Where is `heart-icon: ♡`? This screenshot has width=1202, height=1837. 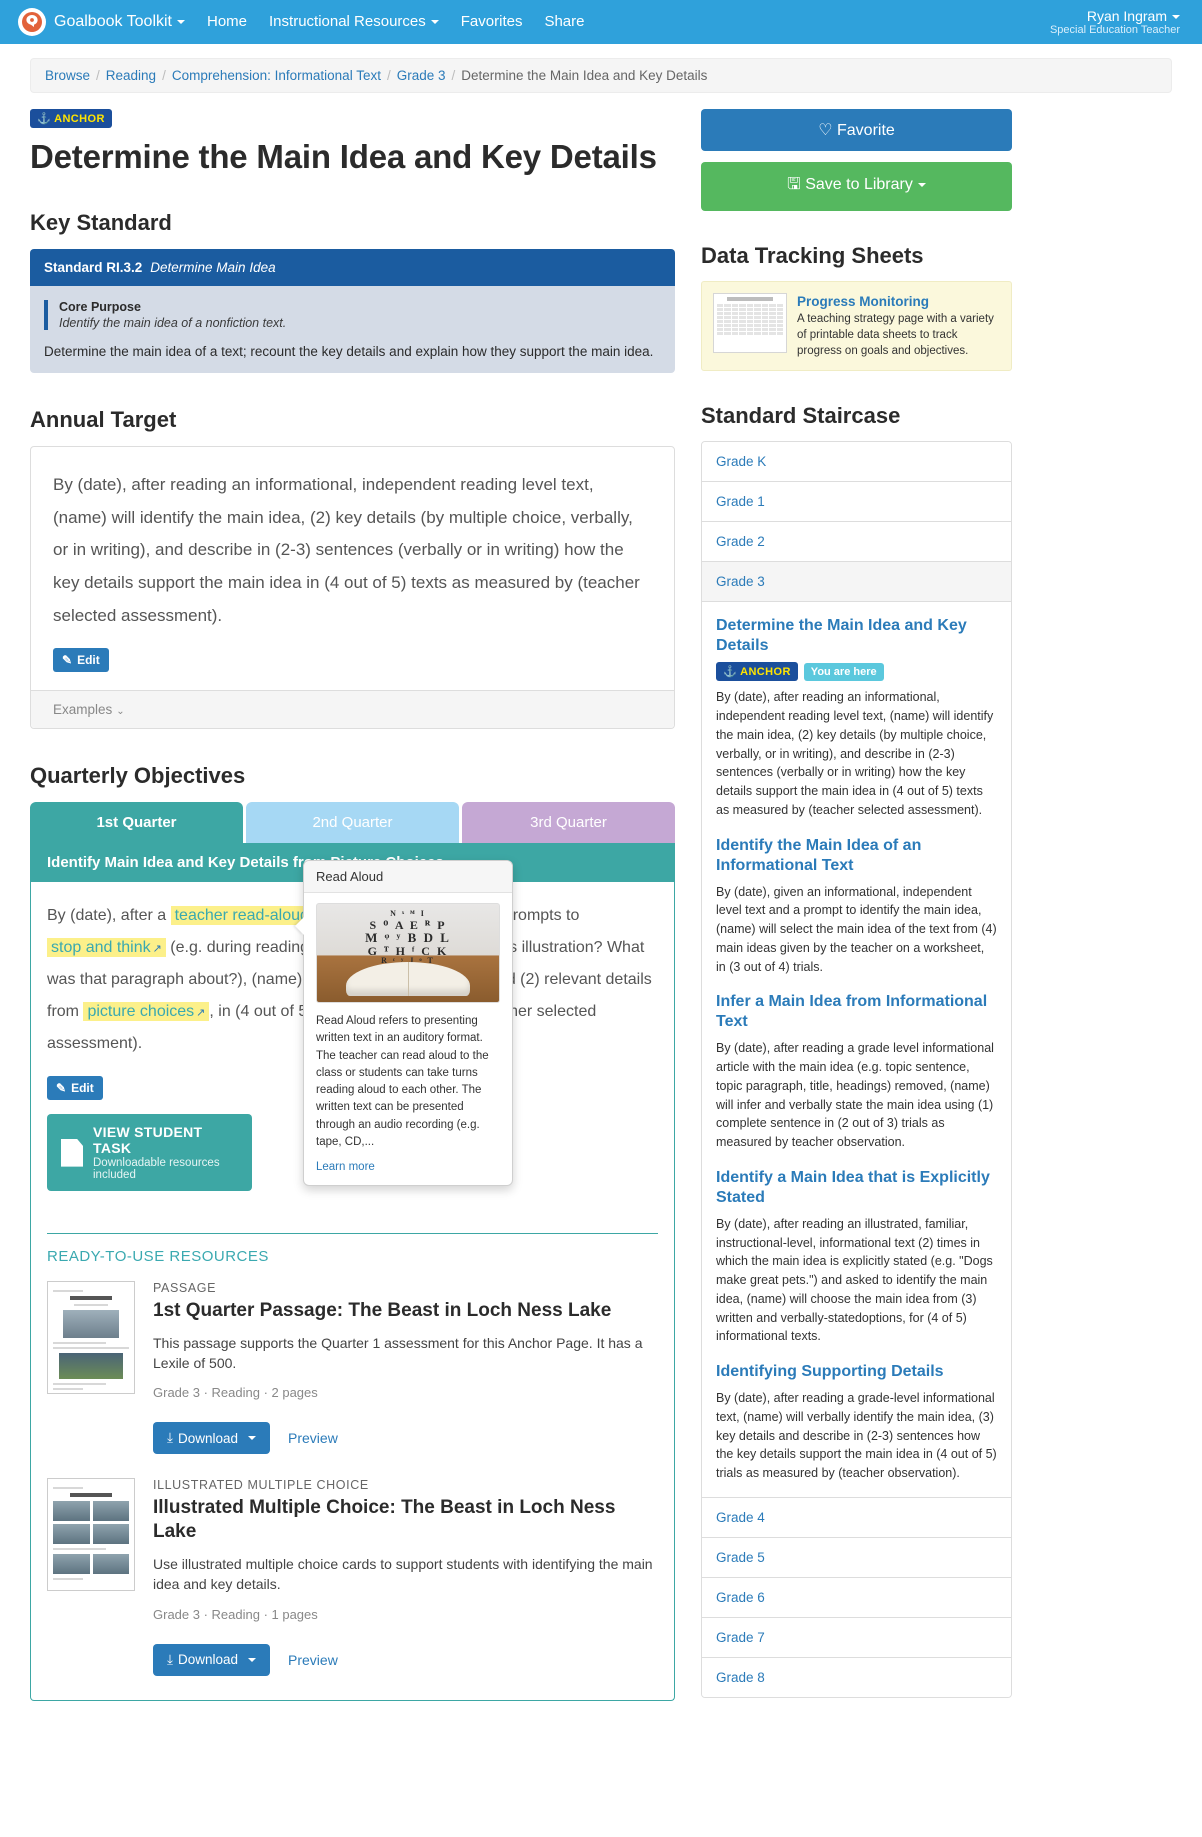
heart-icon: ♡ is located at coordinates (825, 130).